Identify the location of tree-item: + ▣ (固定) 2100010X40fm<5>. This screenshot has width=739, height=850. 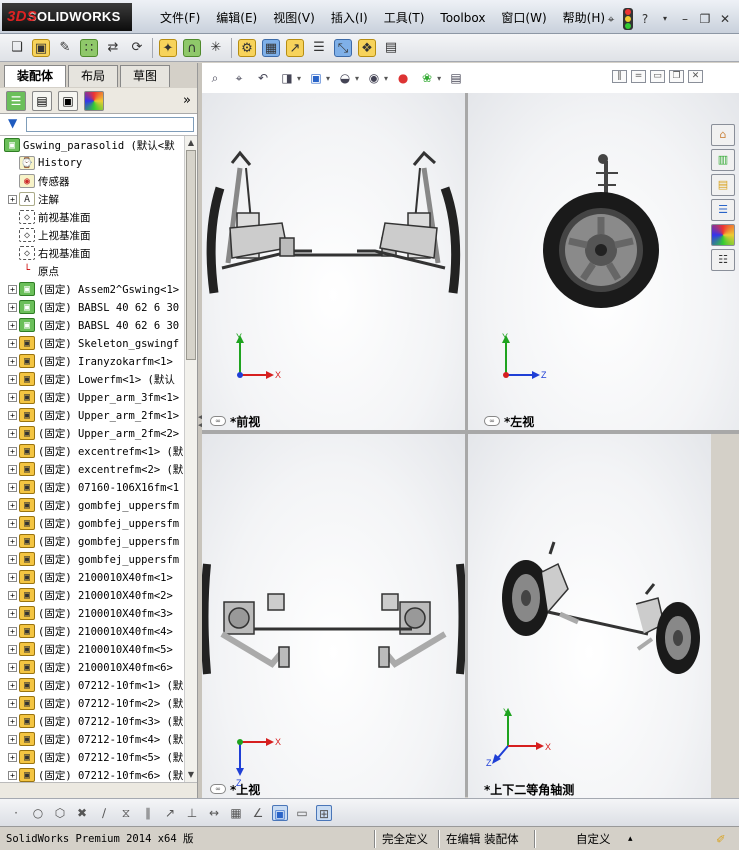
(92, 649).